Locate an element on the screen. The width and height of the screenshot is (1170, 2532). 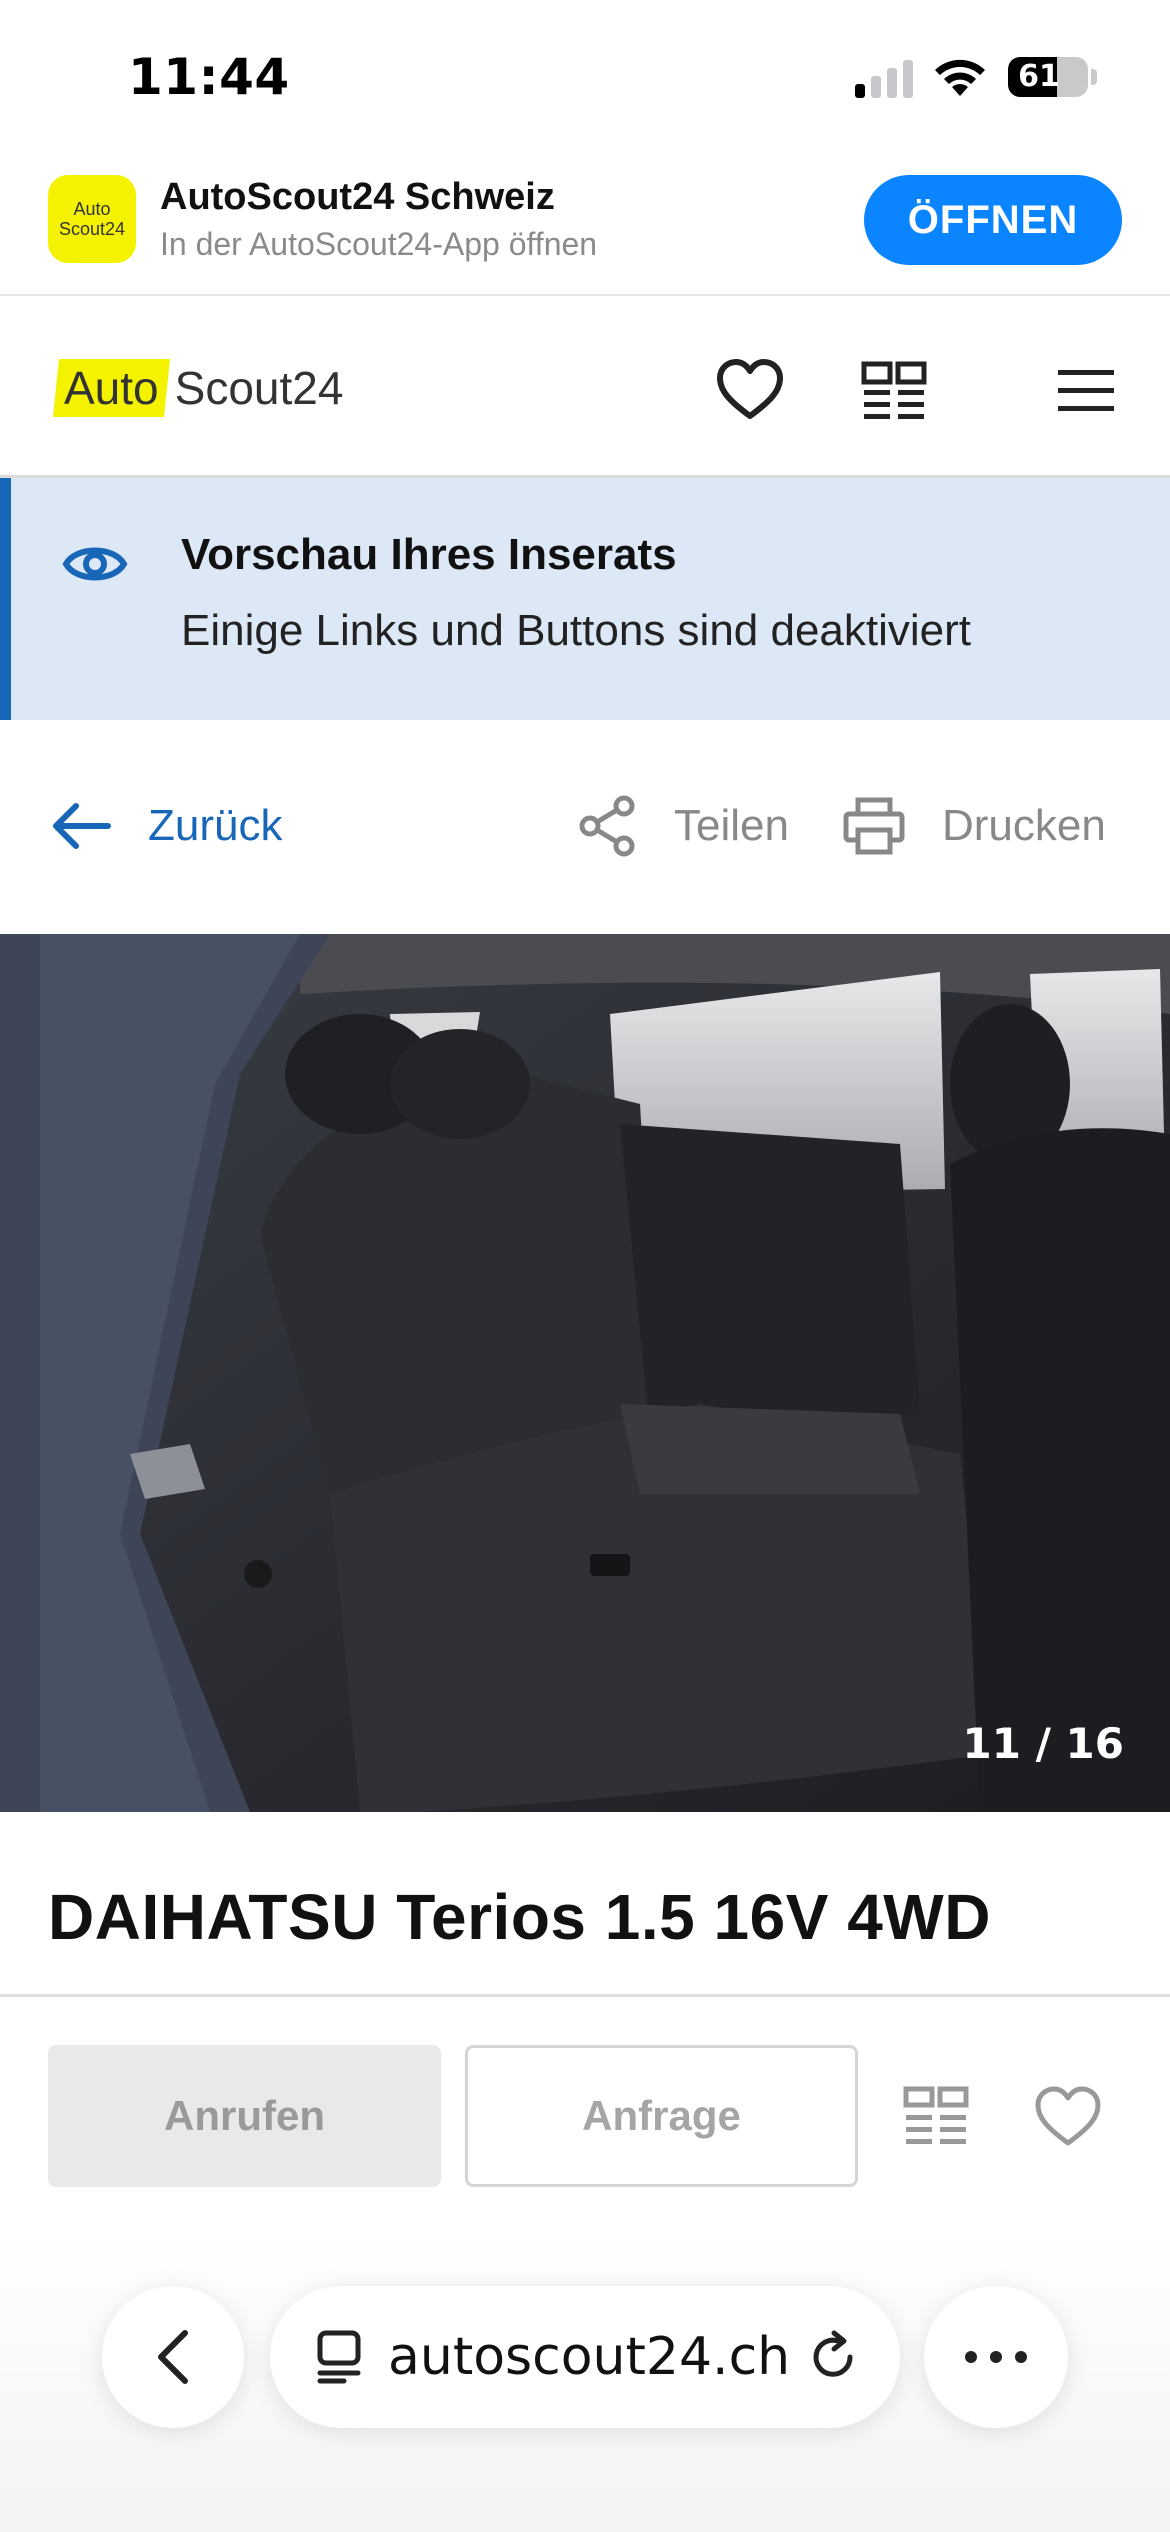
autoscout24-logo: Auto Scout24 is located at coordinates (198, 388).